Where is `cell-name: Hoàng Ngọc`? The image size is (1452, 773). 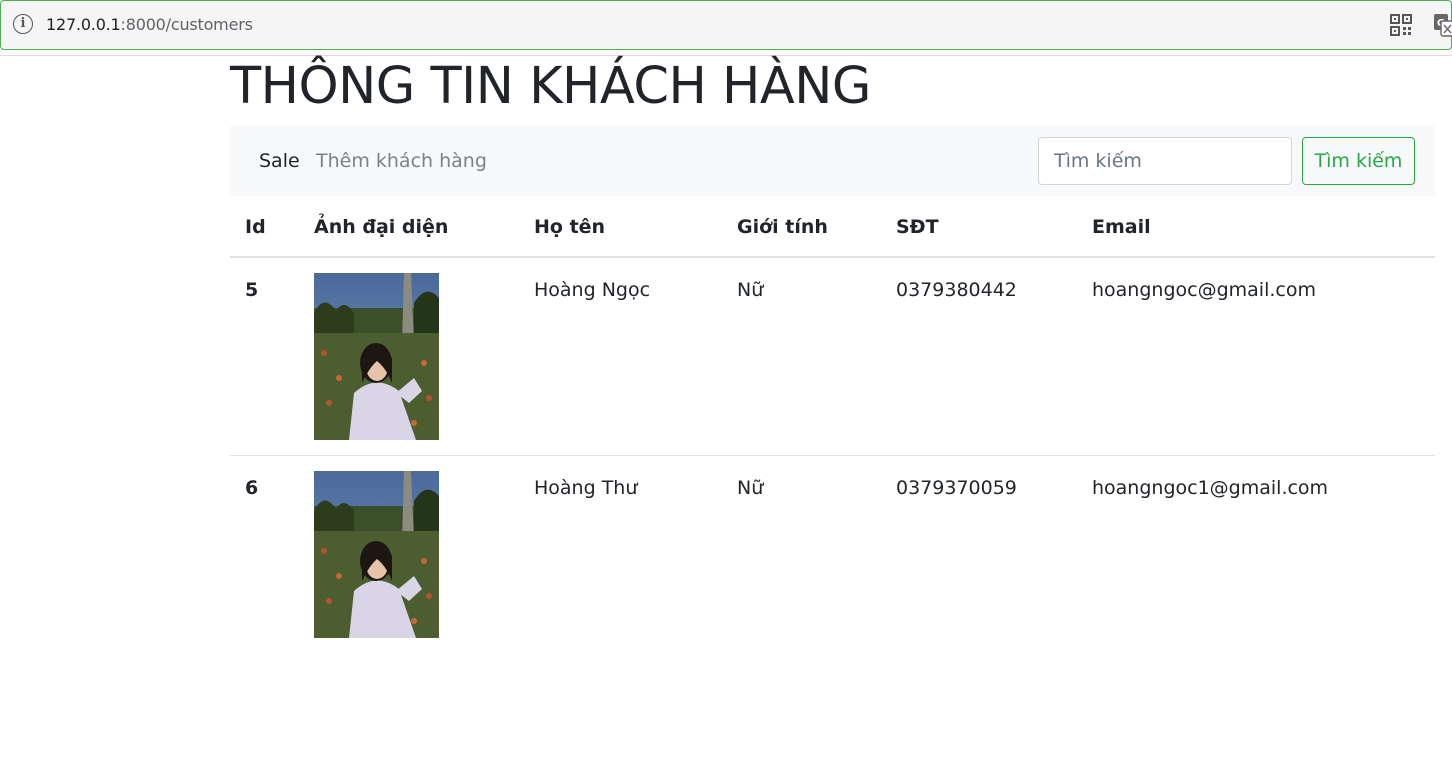 cell-name: Hoàng Ngọc is located at coordinates (592, 290).